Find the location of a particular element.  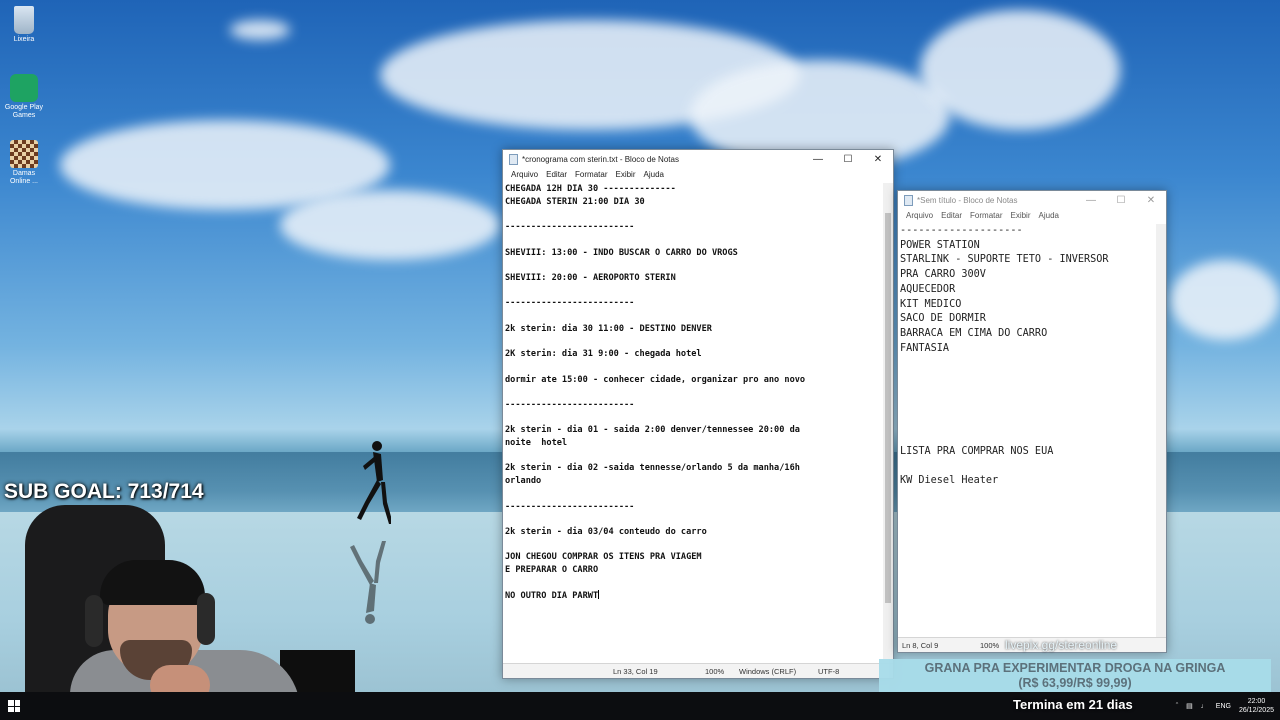

desktop-icon-google-play-games: Google Play Games is located at coordinates (24, 97).